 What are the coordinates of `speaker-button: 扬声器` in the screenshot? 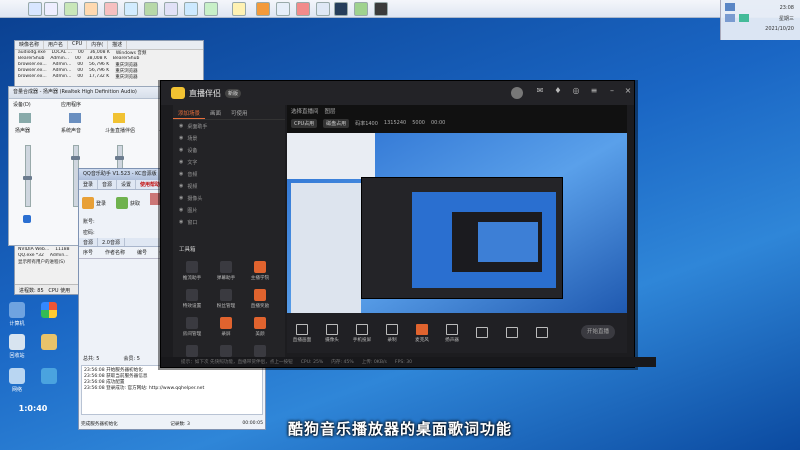 It's located at (452, 333).